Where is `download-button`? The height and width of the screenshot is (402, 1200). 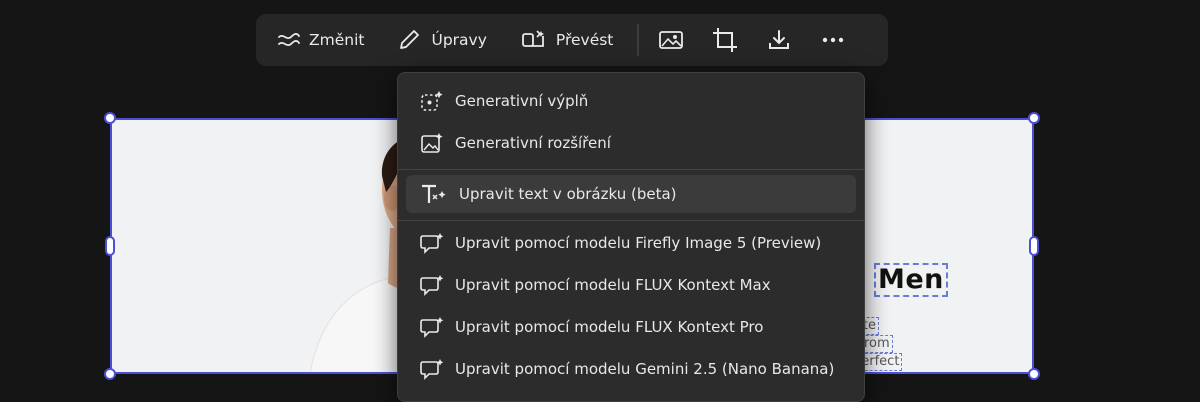 download-button is located at coordinates (779, 40).